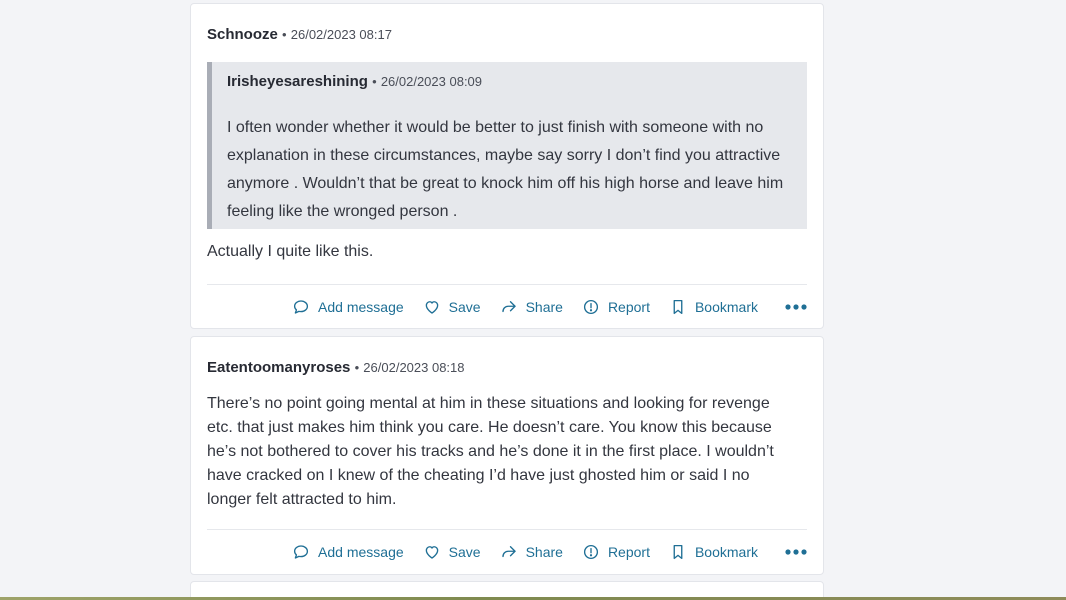  What do you see at coordinates (507, 82) in the screenshot?
I see `quote-header: Irisheyesareshining • 26/02/2023 08:09` at bounding box center [507, 82].